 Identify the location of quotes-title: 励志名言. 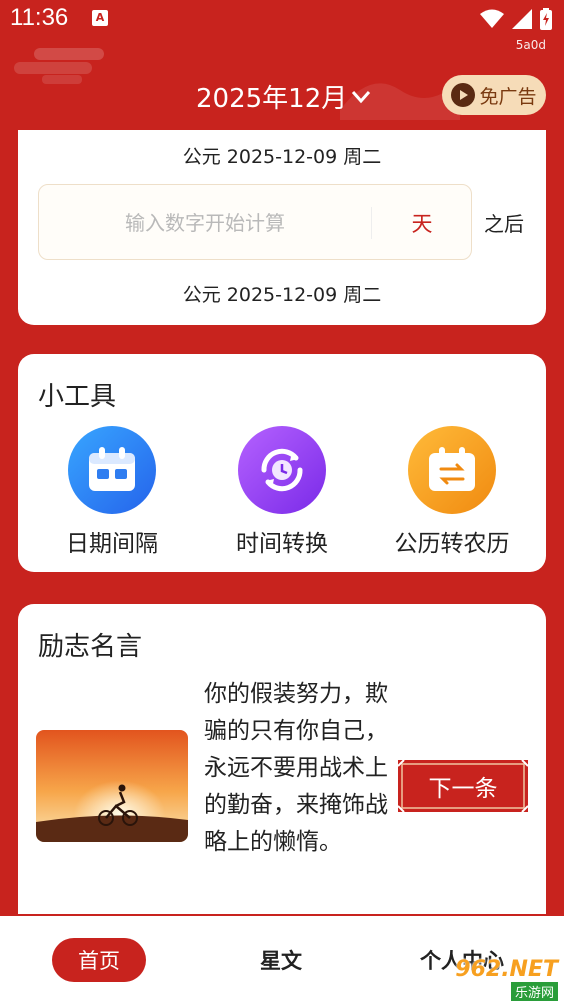
(90, 647).